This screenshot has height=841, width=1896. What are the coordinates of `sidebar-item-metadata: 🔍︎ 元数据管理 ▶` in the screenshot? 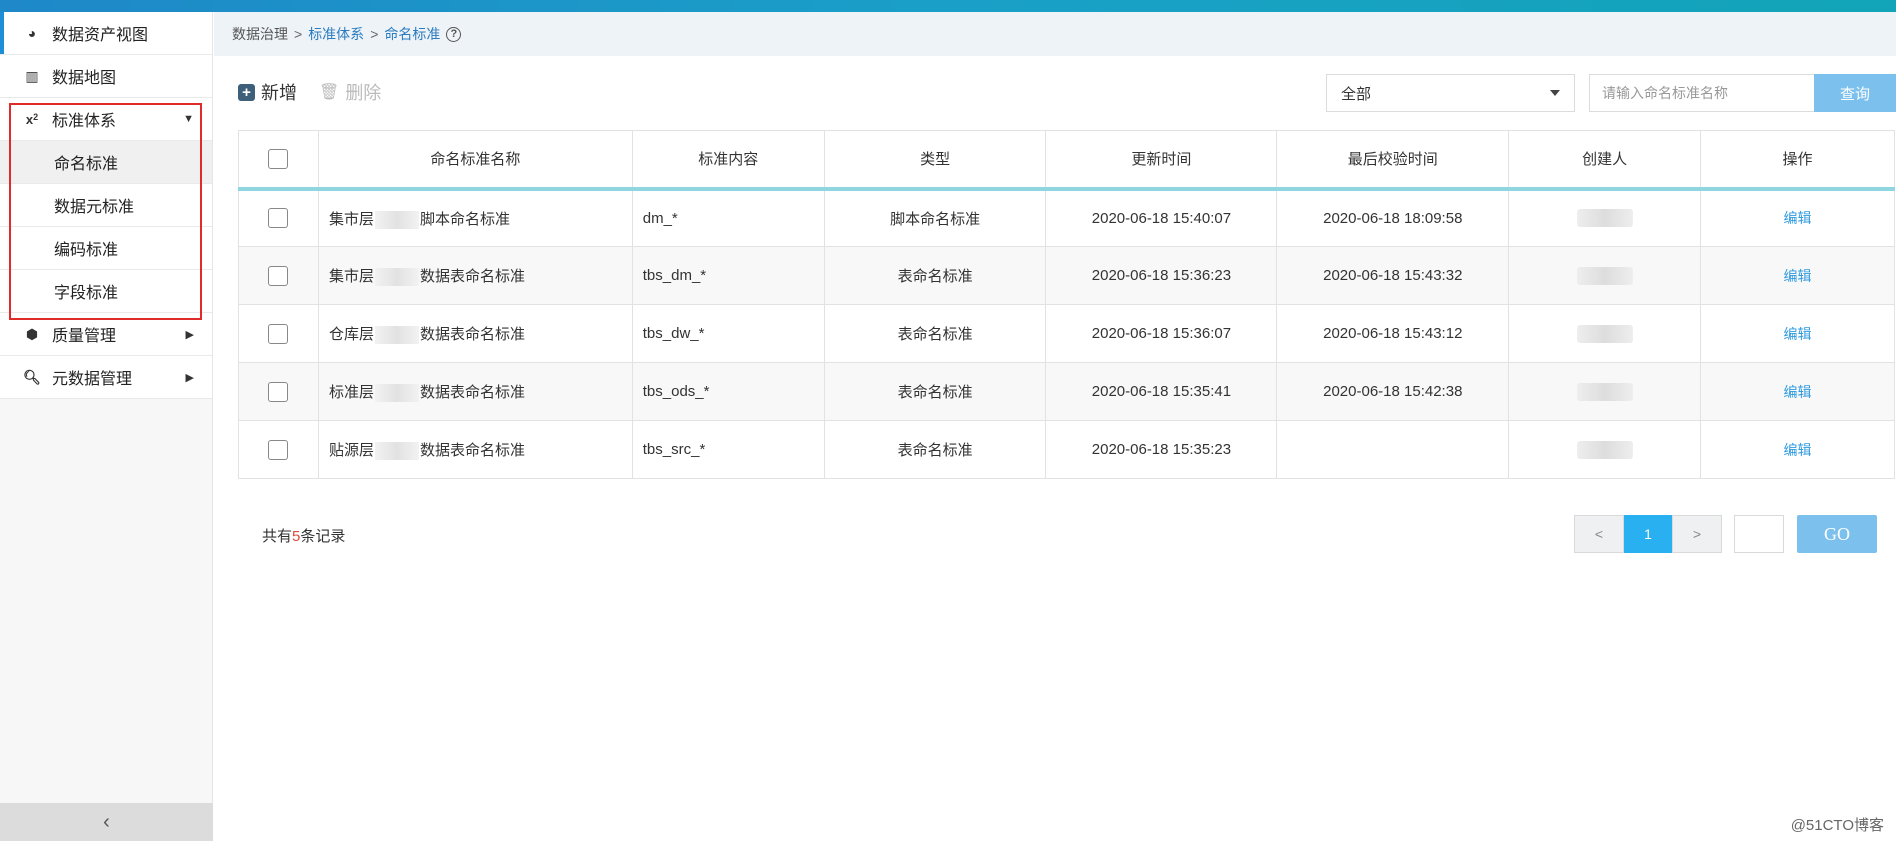 It's located at (106, 377).